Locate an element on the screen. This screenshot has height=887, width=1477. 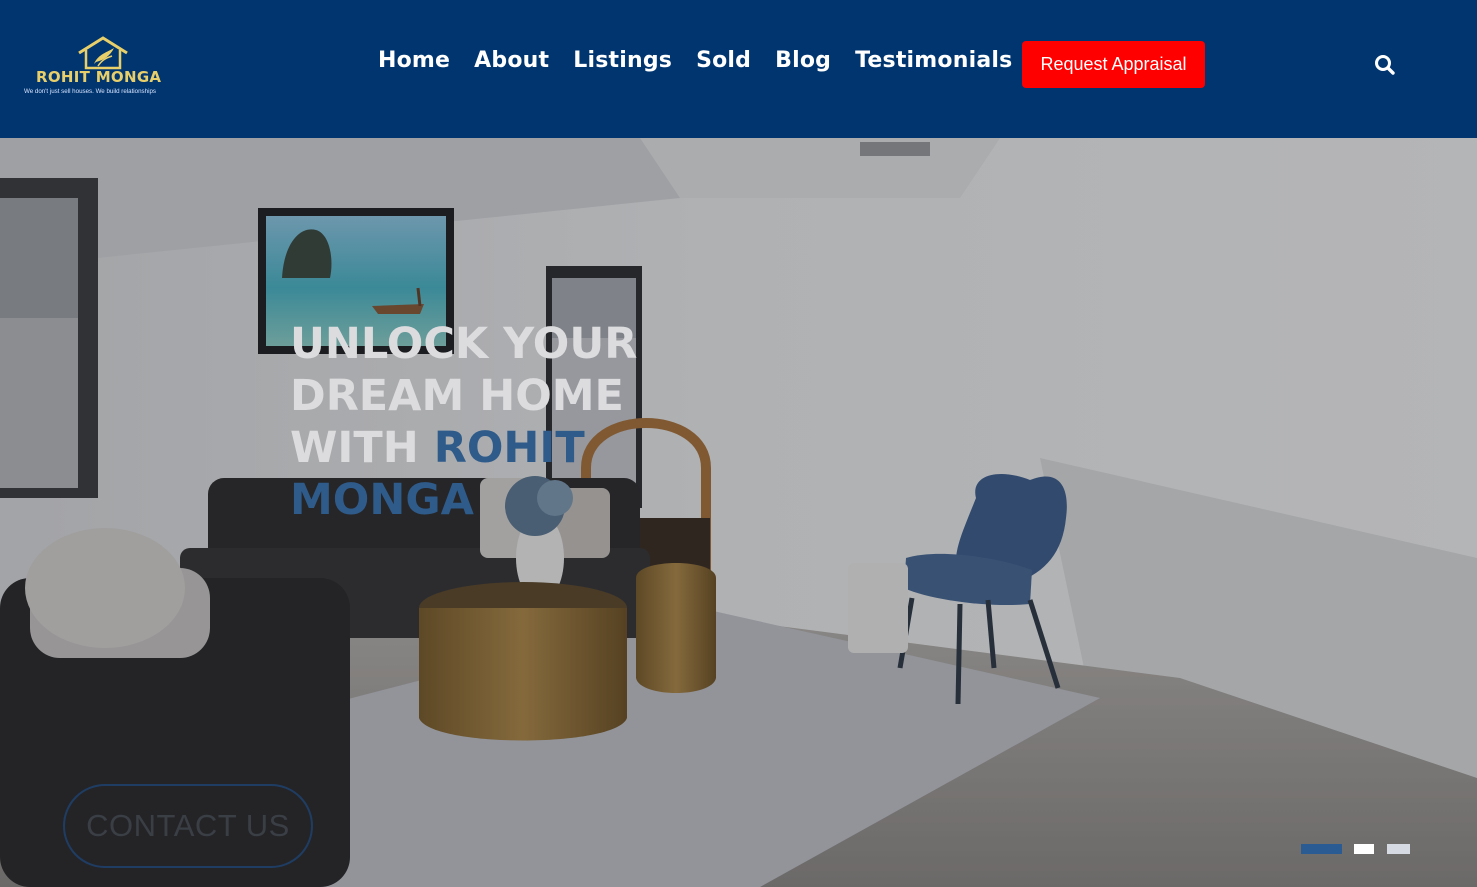
request-appraisal-button: Request Appraisal is located at coordinates (1113, 64).